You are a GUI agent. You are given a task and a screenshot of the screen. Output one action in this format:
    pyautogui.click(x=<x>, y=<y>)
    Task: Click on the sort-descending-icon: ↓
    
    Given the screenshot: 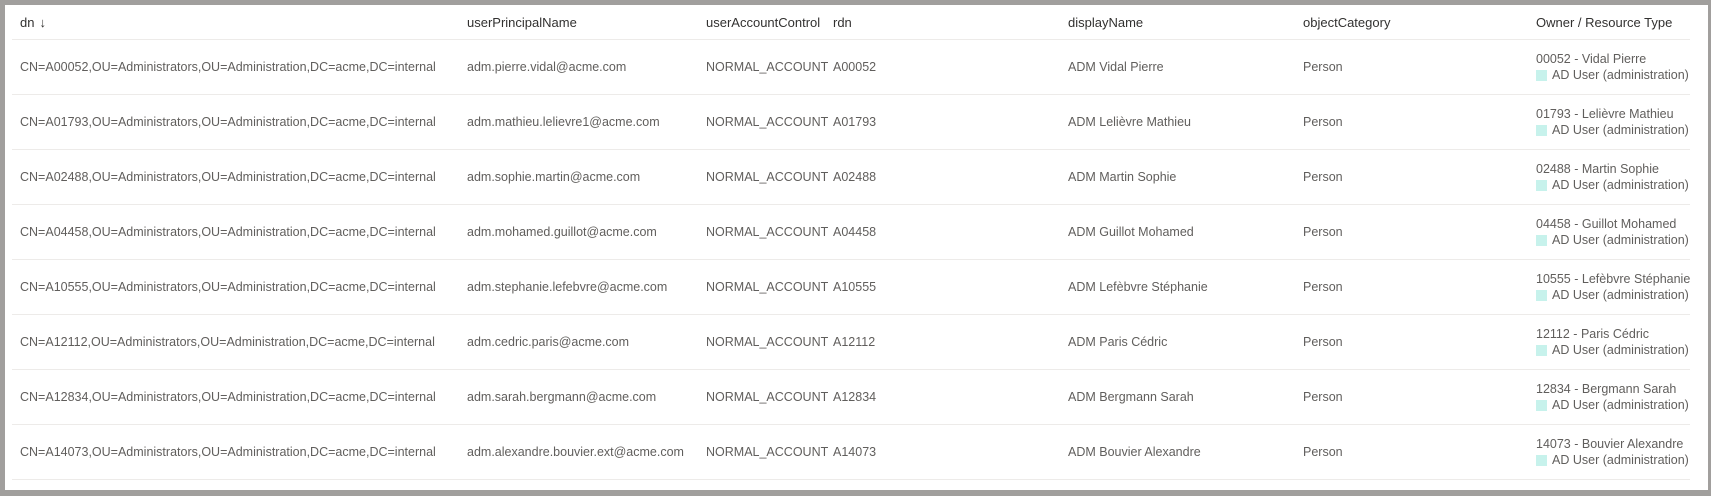 What is the action you would take?
    pyautogui.click(x=42, y=22)
    